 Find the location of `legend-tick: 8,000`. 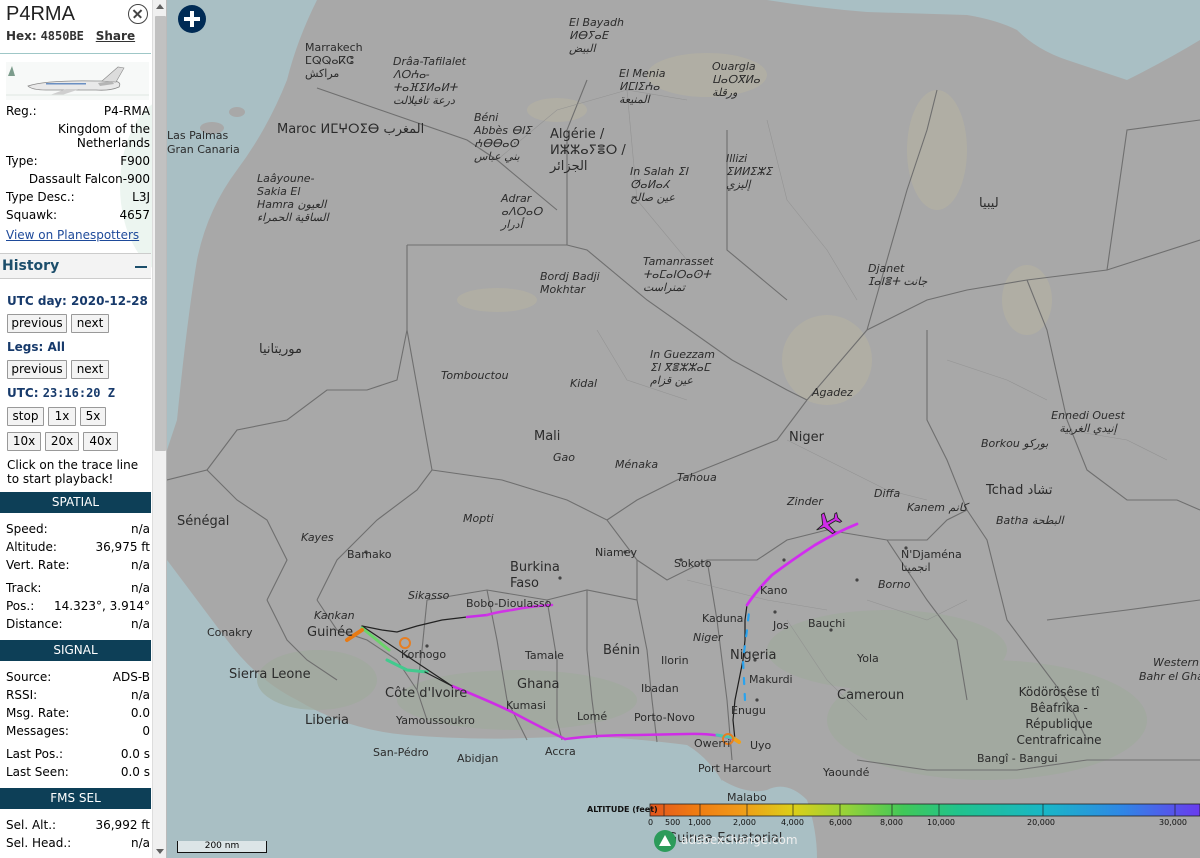

legend-tick: 8,000 is located at coordinates (891, 822).